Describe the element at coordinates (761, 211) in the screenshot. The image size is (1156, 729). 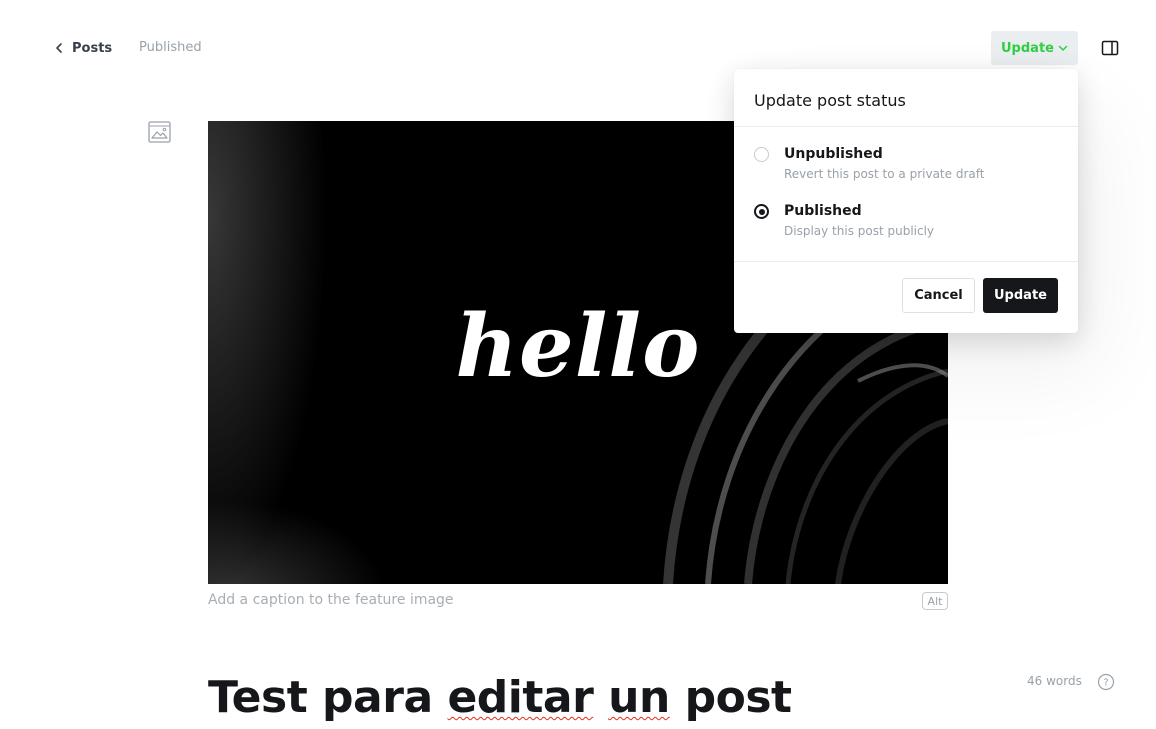
I see `radio-published` at that location.